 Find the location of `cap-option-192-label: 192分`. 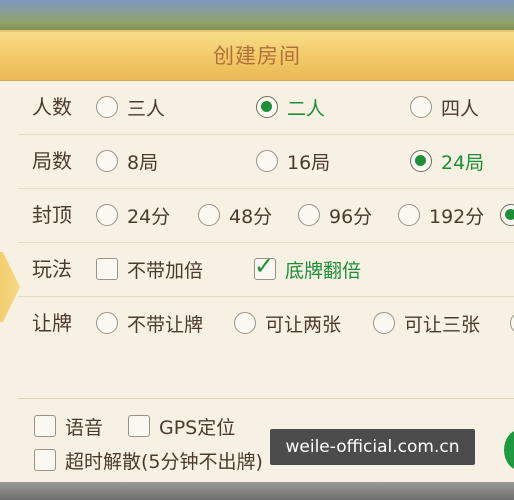

cap-option-192-label: 192分 is located at coordinates (457, 216).